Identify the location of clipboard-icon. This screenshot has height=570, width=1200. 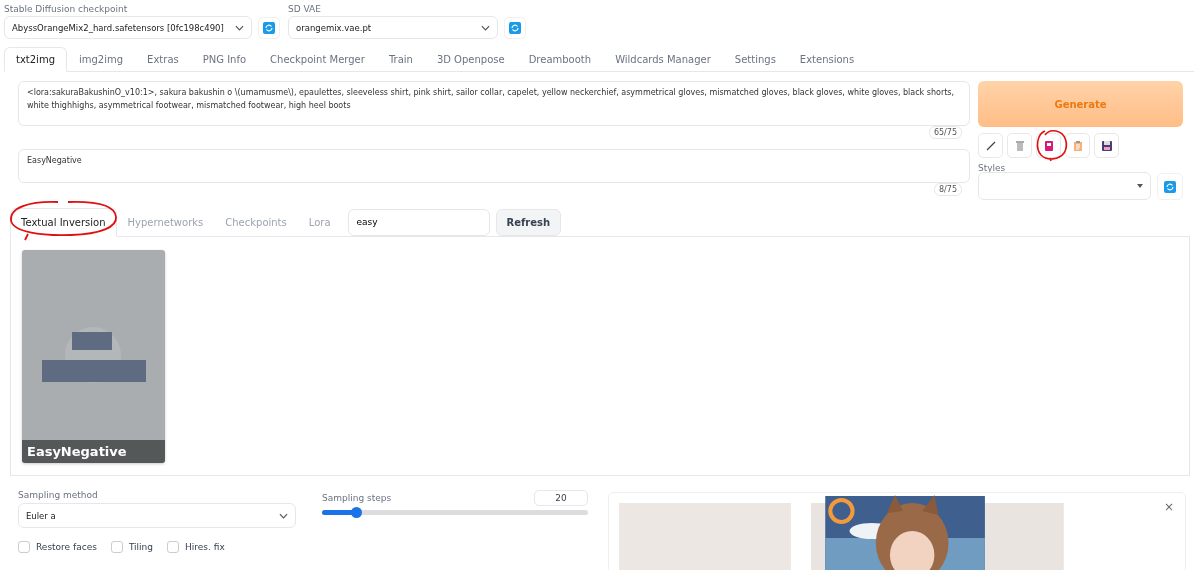
(1077, 145).